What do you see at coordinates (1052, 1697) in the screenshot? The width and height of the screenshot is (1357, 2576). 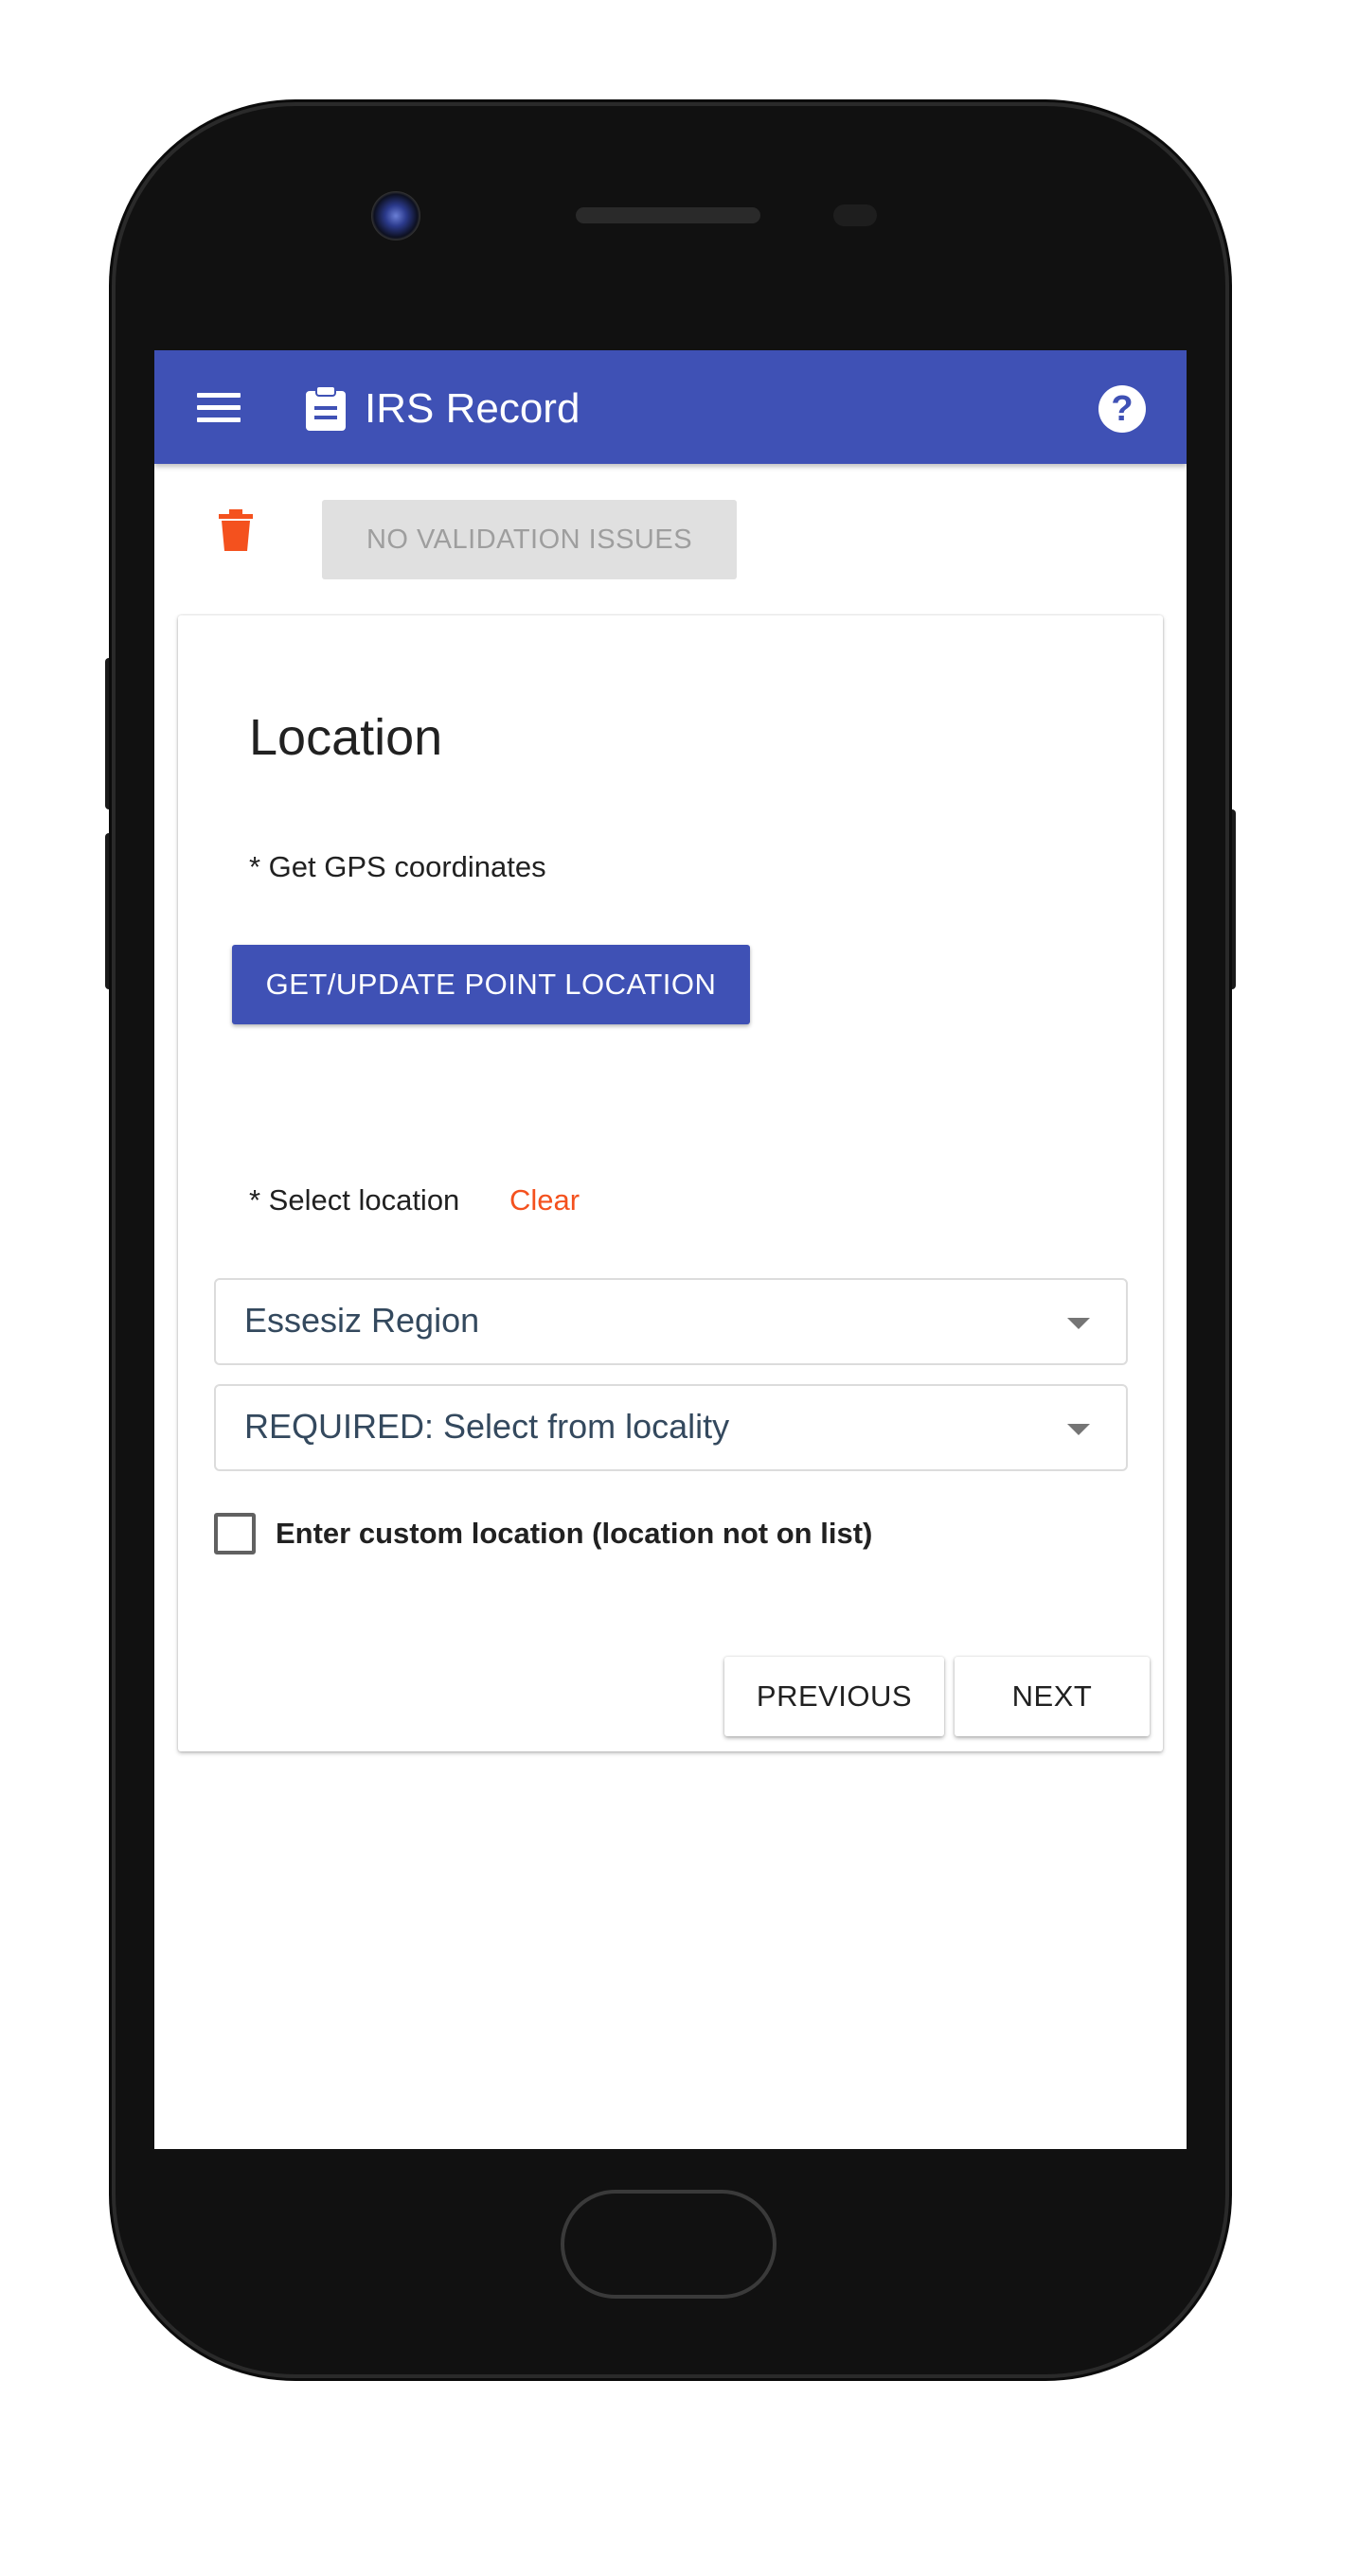 I see `next-button: NEXT` at bounding box center [1052, 1697].